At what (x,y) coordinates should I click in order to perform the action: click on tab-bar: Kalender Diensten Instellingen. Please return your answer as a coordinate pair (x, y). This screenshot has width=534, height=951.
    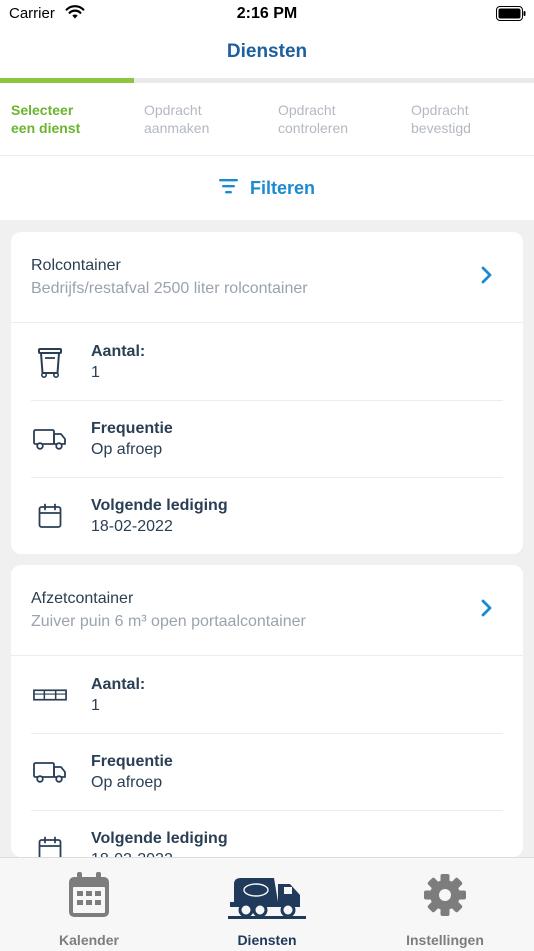
    Looking at the image, I should click on (267, 904).